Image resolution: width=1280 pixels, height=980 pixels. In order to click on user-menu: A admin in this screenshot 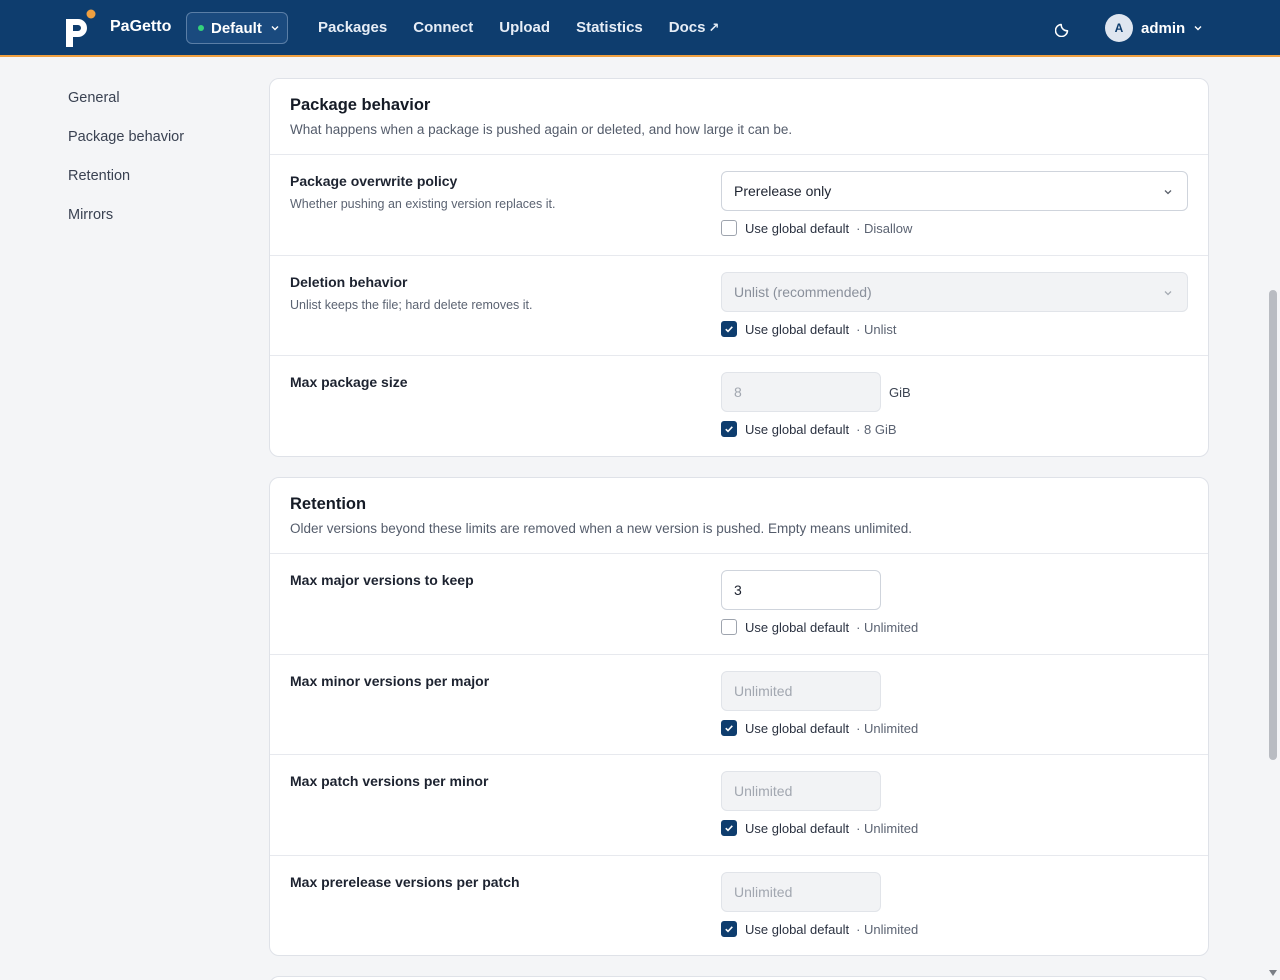, I will do `click(1154, 28)`.